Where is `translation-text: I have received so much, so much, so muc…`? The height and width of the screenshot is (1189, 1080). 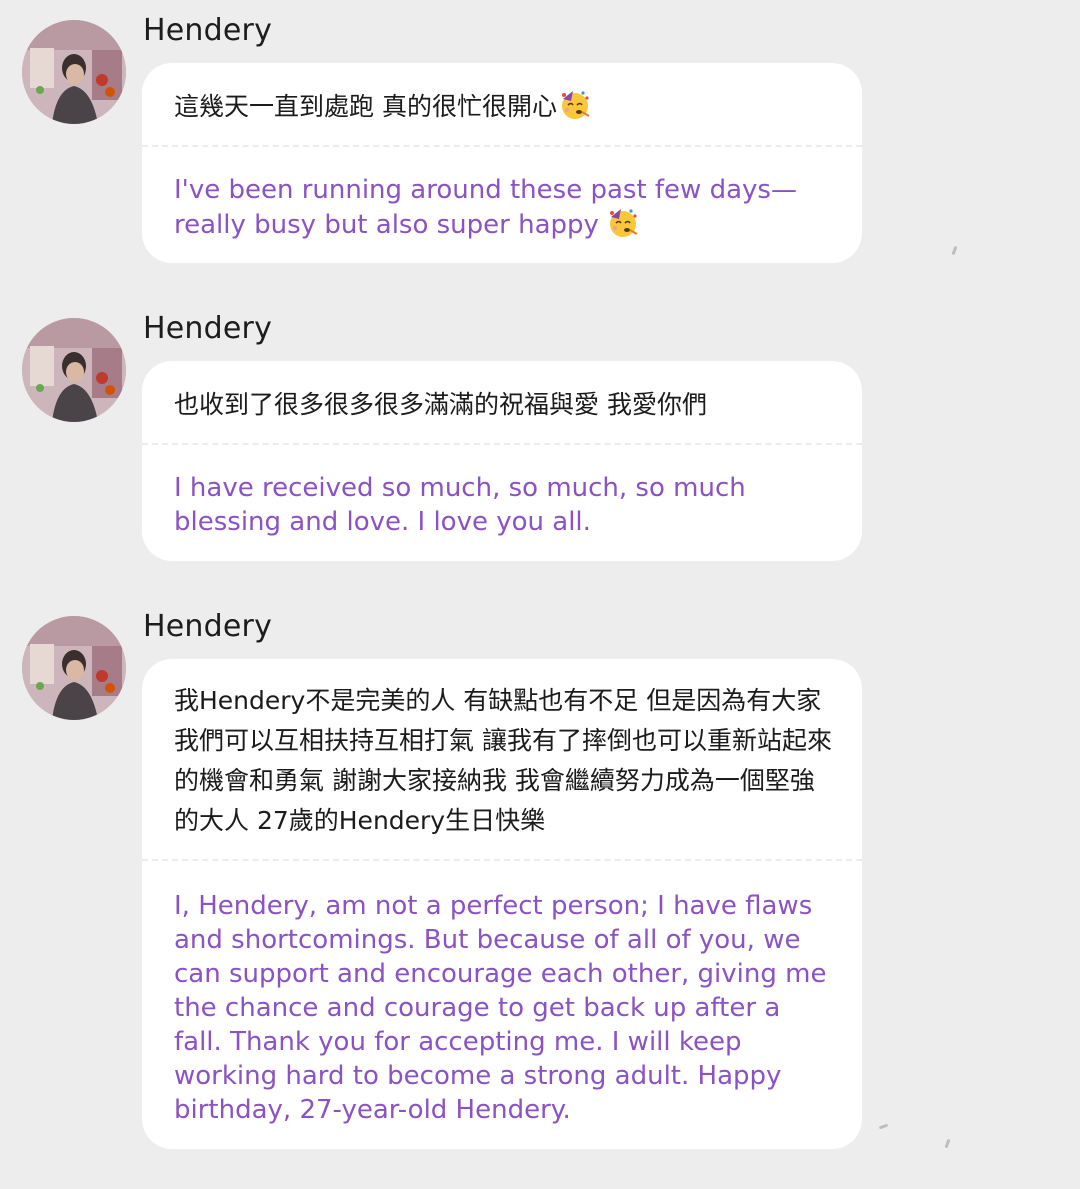 translation-text: I have received so much, so much, so muc… is located at coordinates (460, 505).